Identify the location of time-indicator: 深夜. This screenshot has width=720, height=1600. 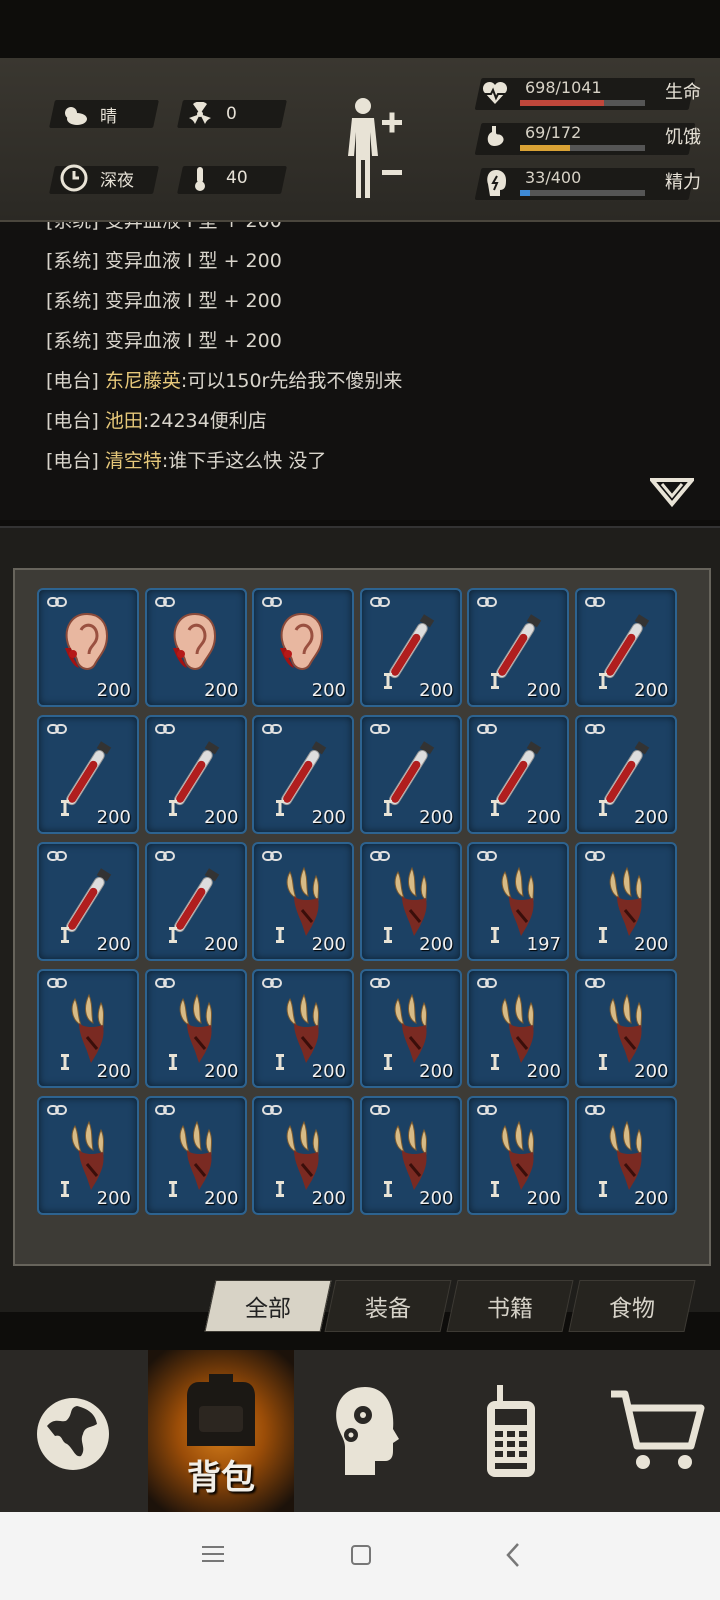
(97, 178).